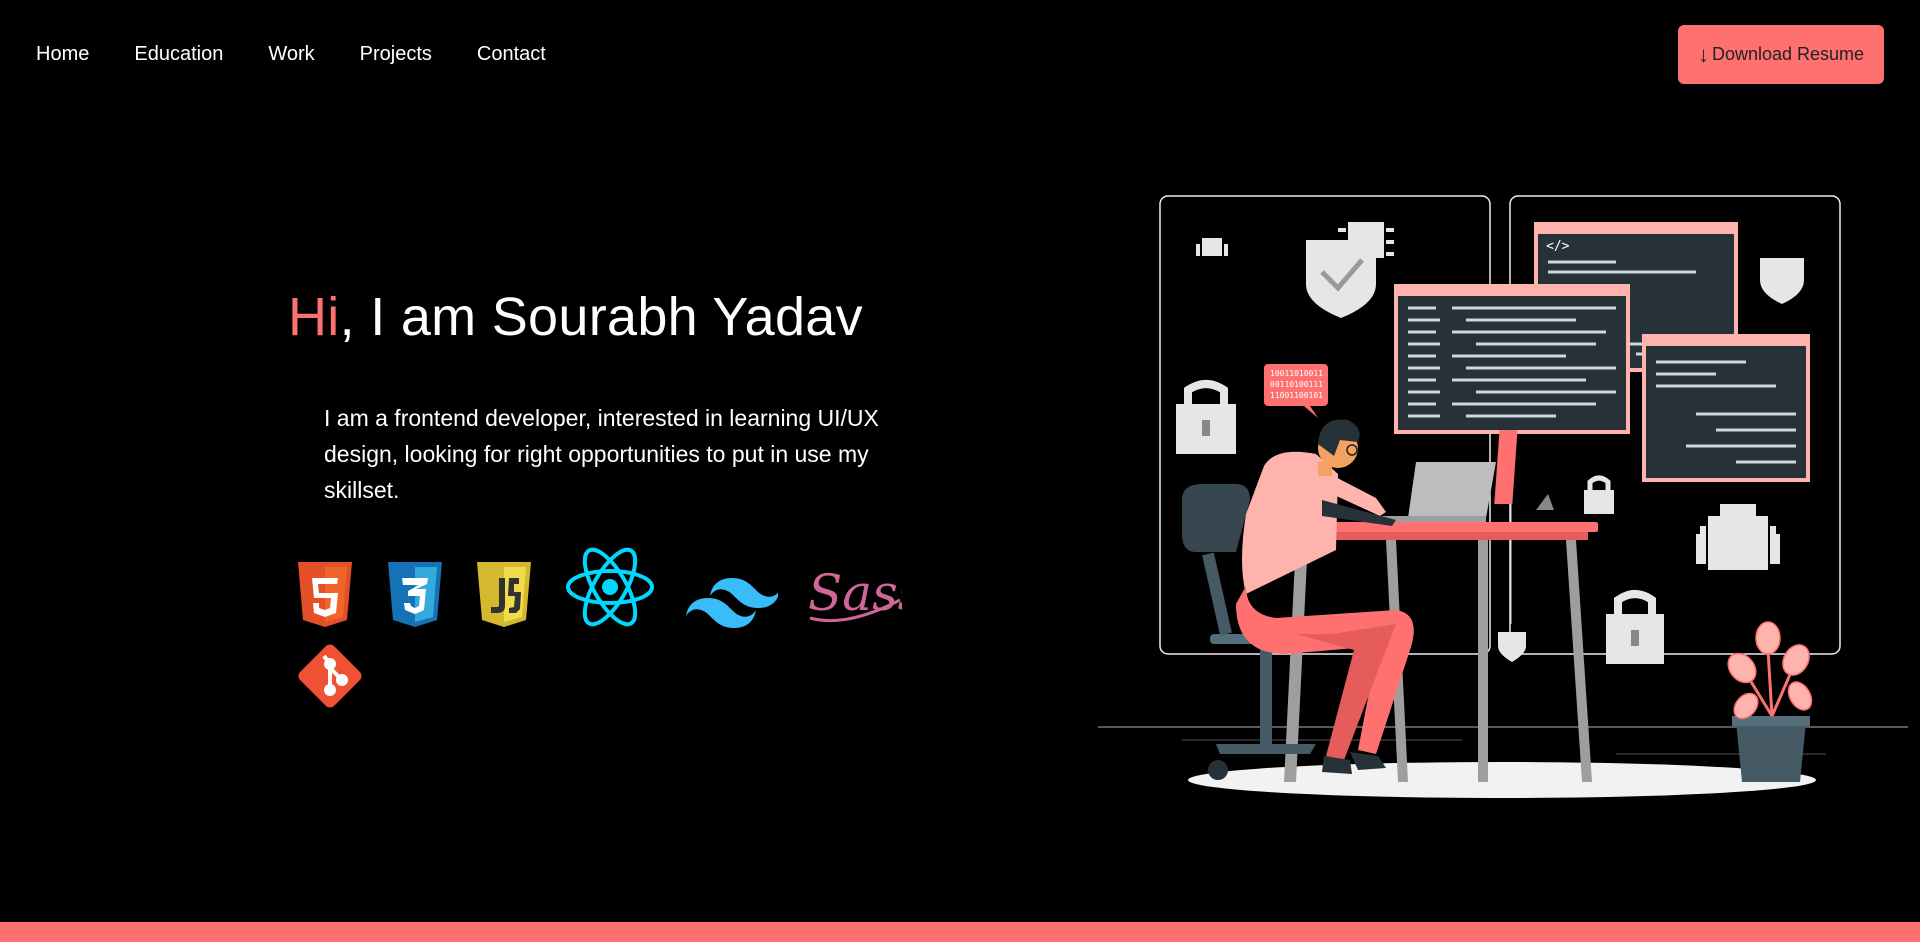  I want to click on hero-name: , I am Sourabh Yadav, so click(601, 317).